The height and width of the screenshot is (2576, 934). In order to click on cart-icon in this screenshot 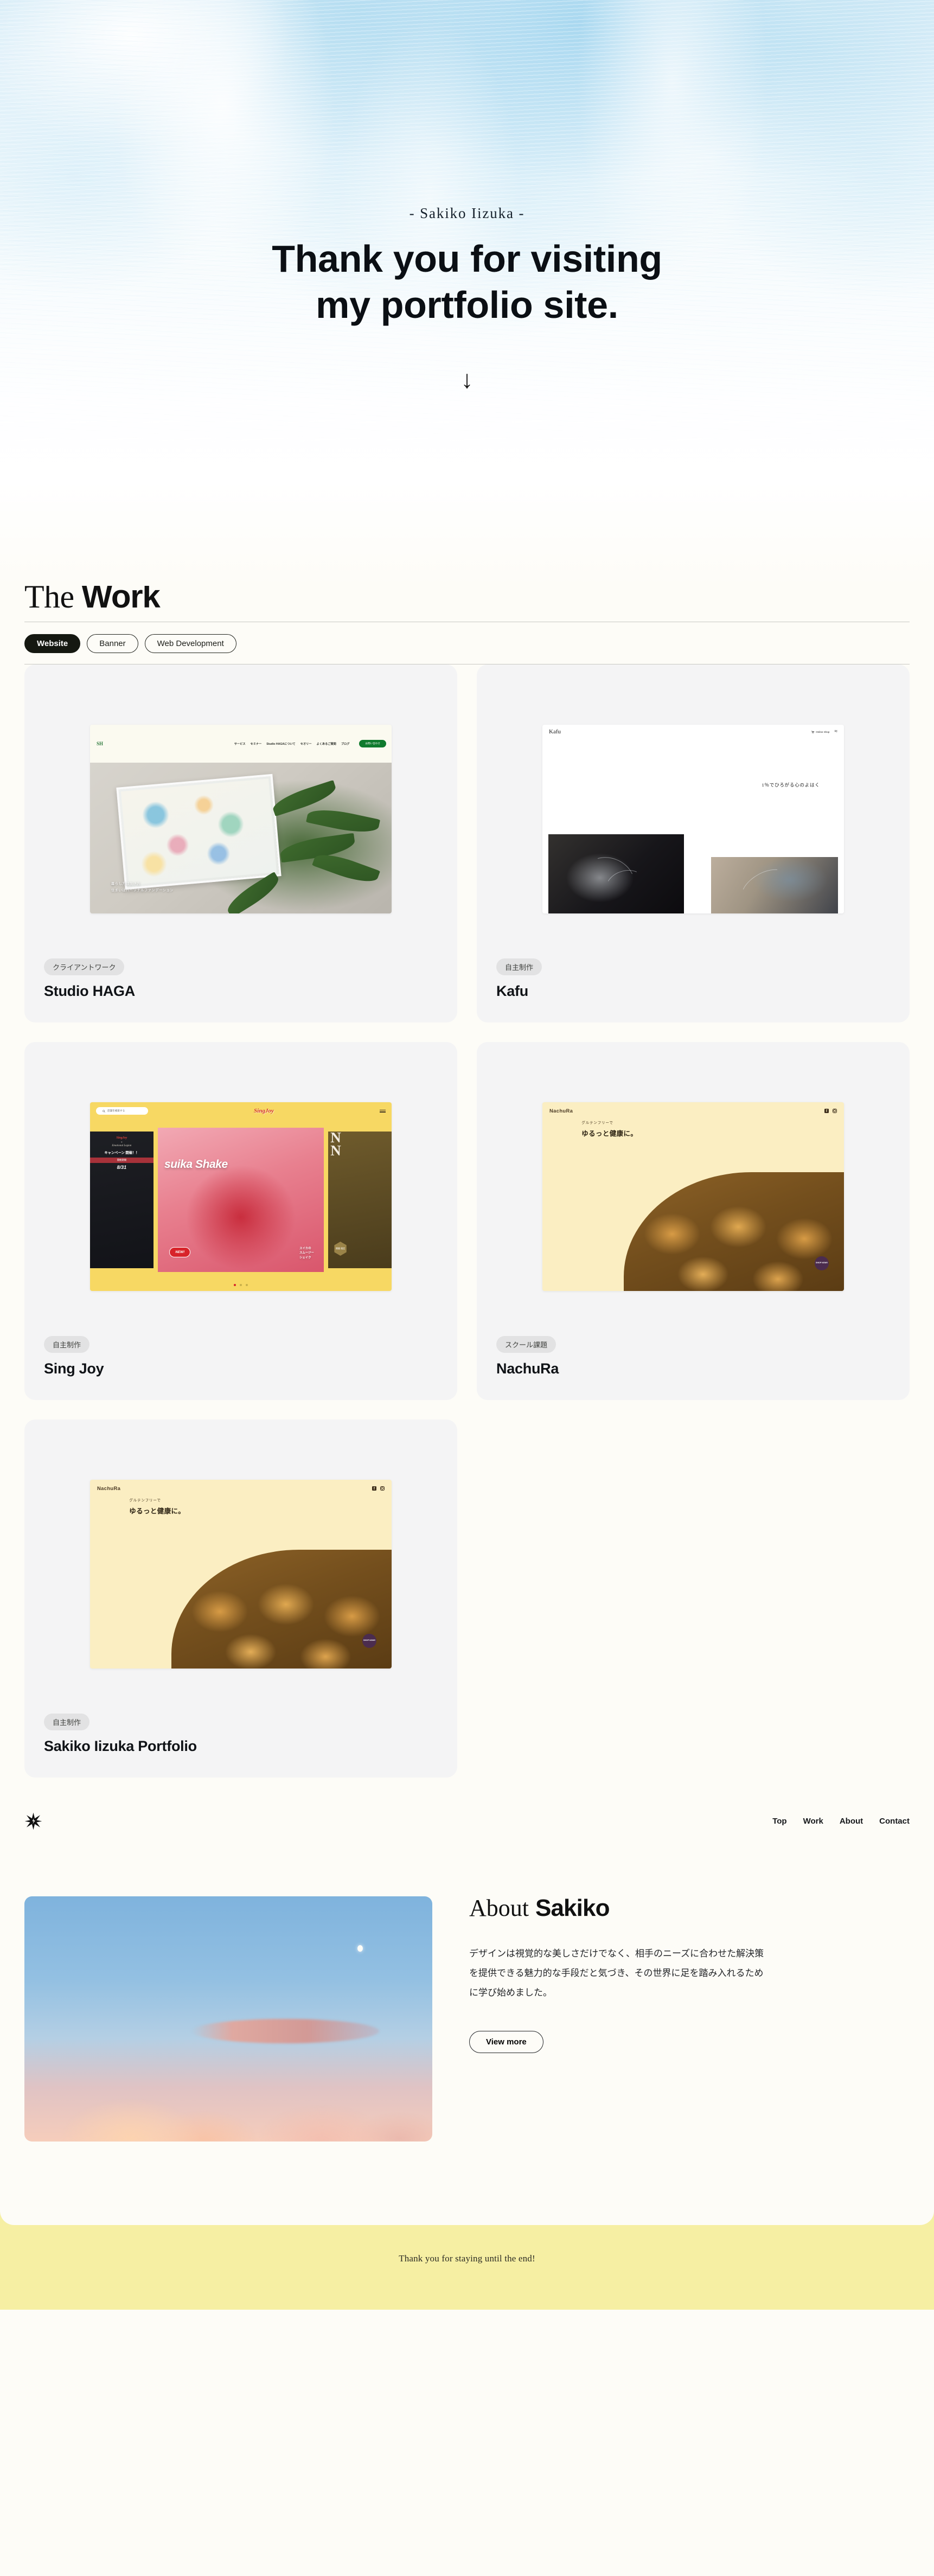, I will do `click(813, 732)`.